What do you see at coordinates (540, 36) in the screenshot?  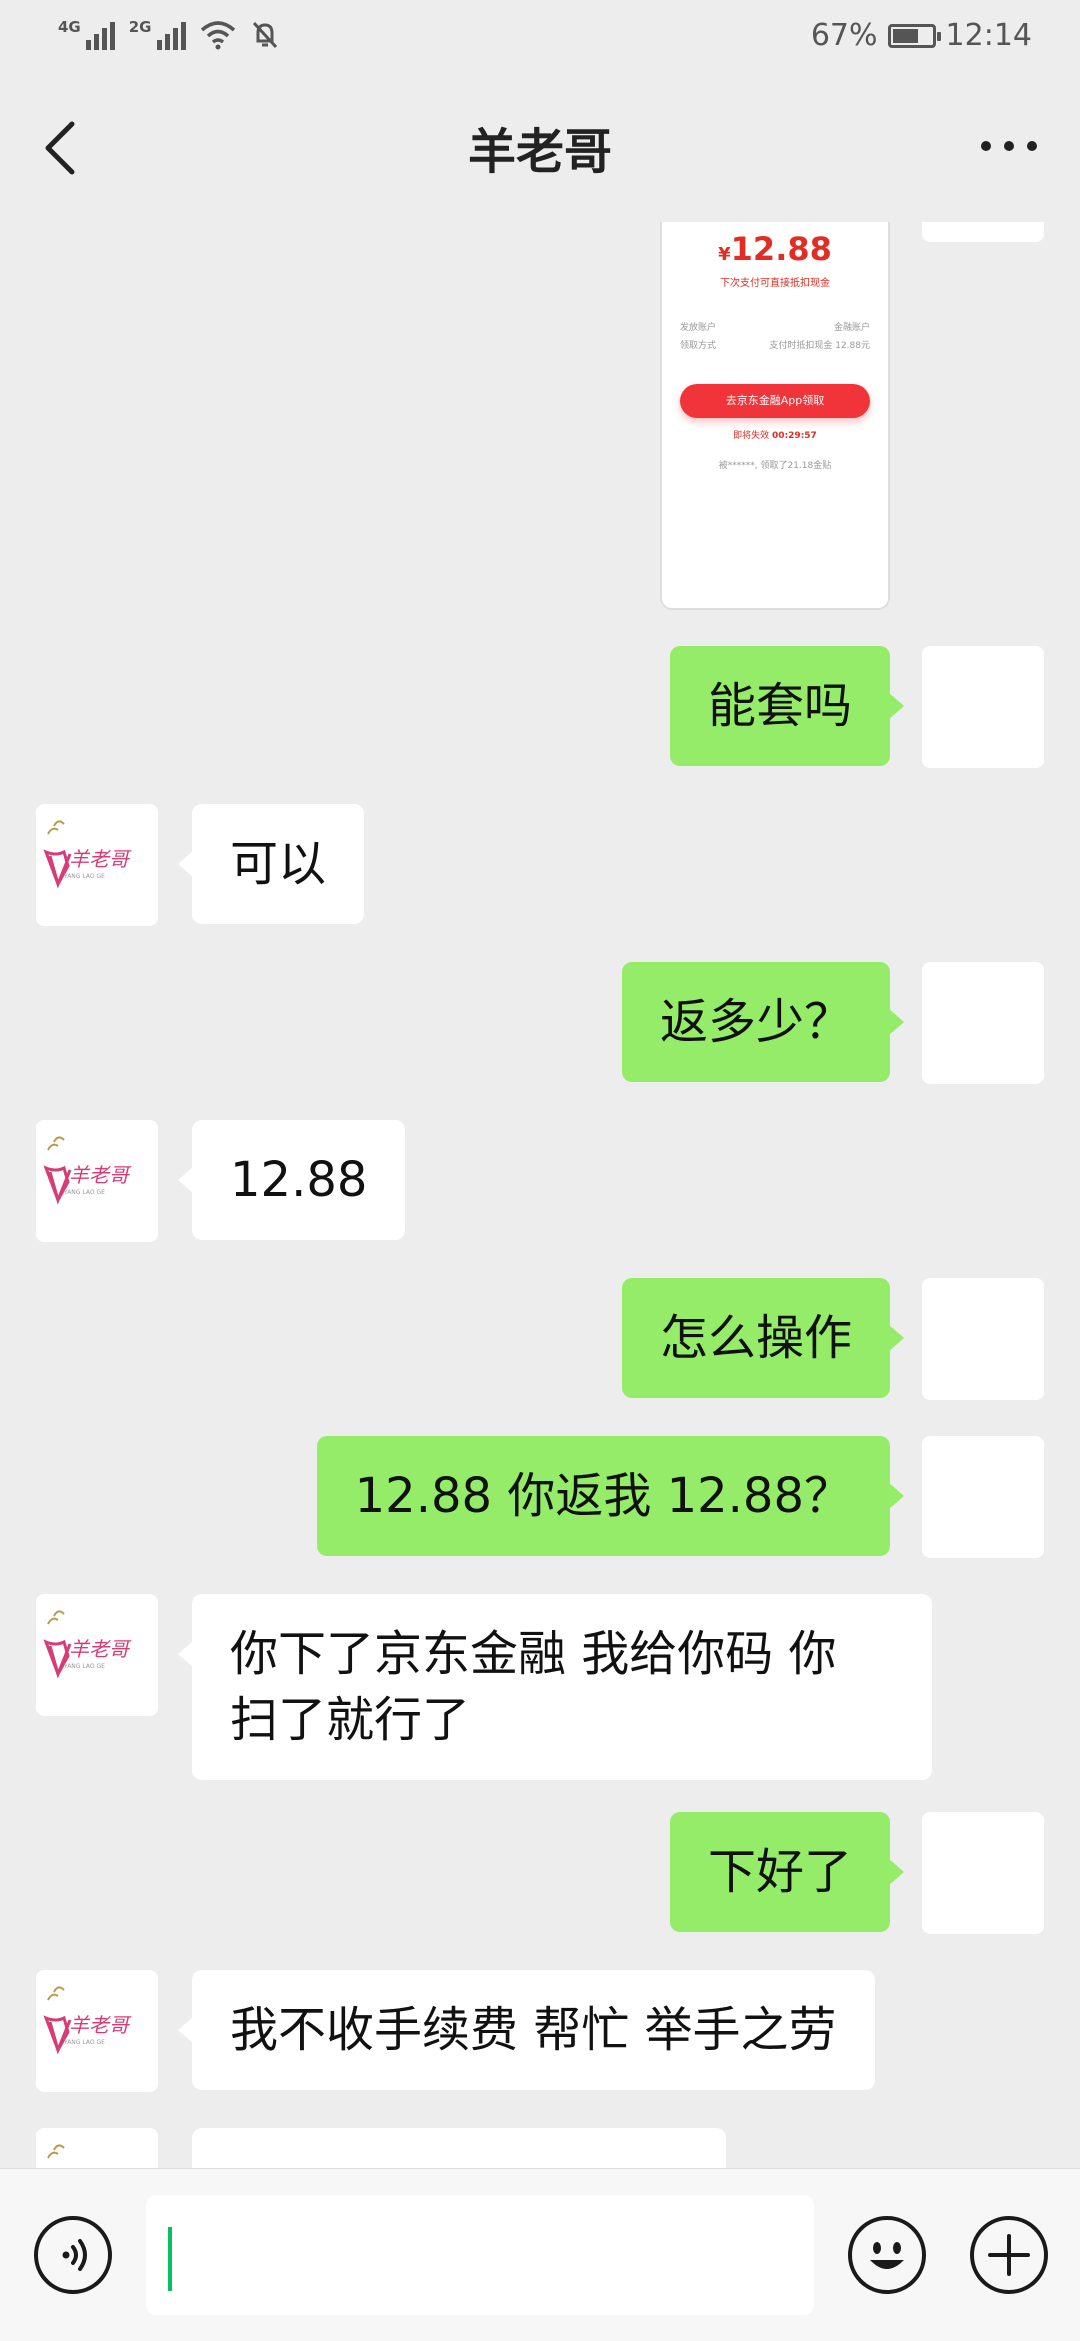 I see `status-bar: 4G 2G 67% 12:14` at bounding box center [540, 36].